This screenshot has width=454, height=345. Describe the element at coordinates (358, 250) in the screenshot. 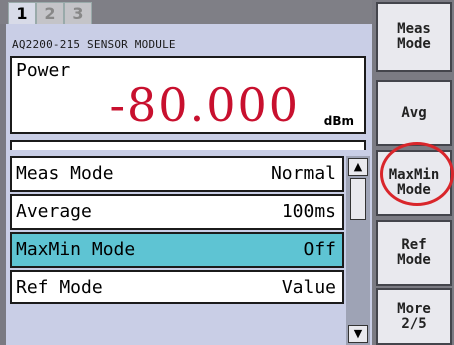

I see `list-scrollbar: ▲ ▼` at that location.